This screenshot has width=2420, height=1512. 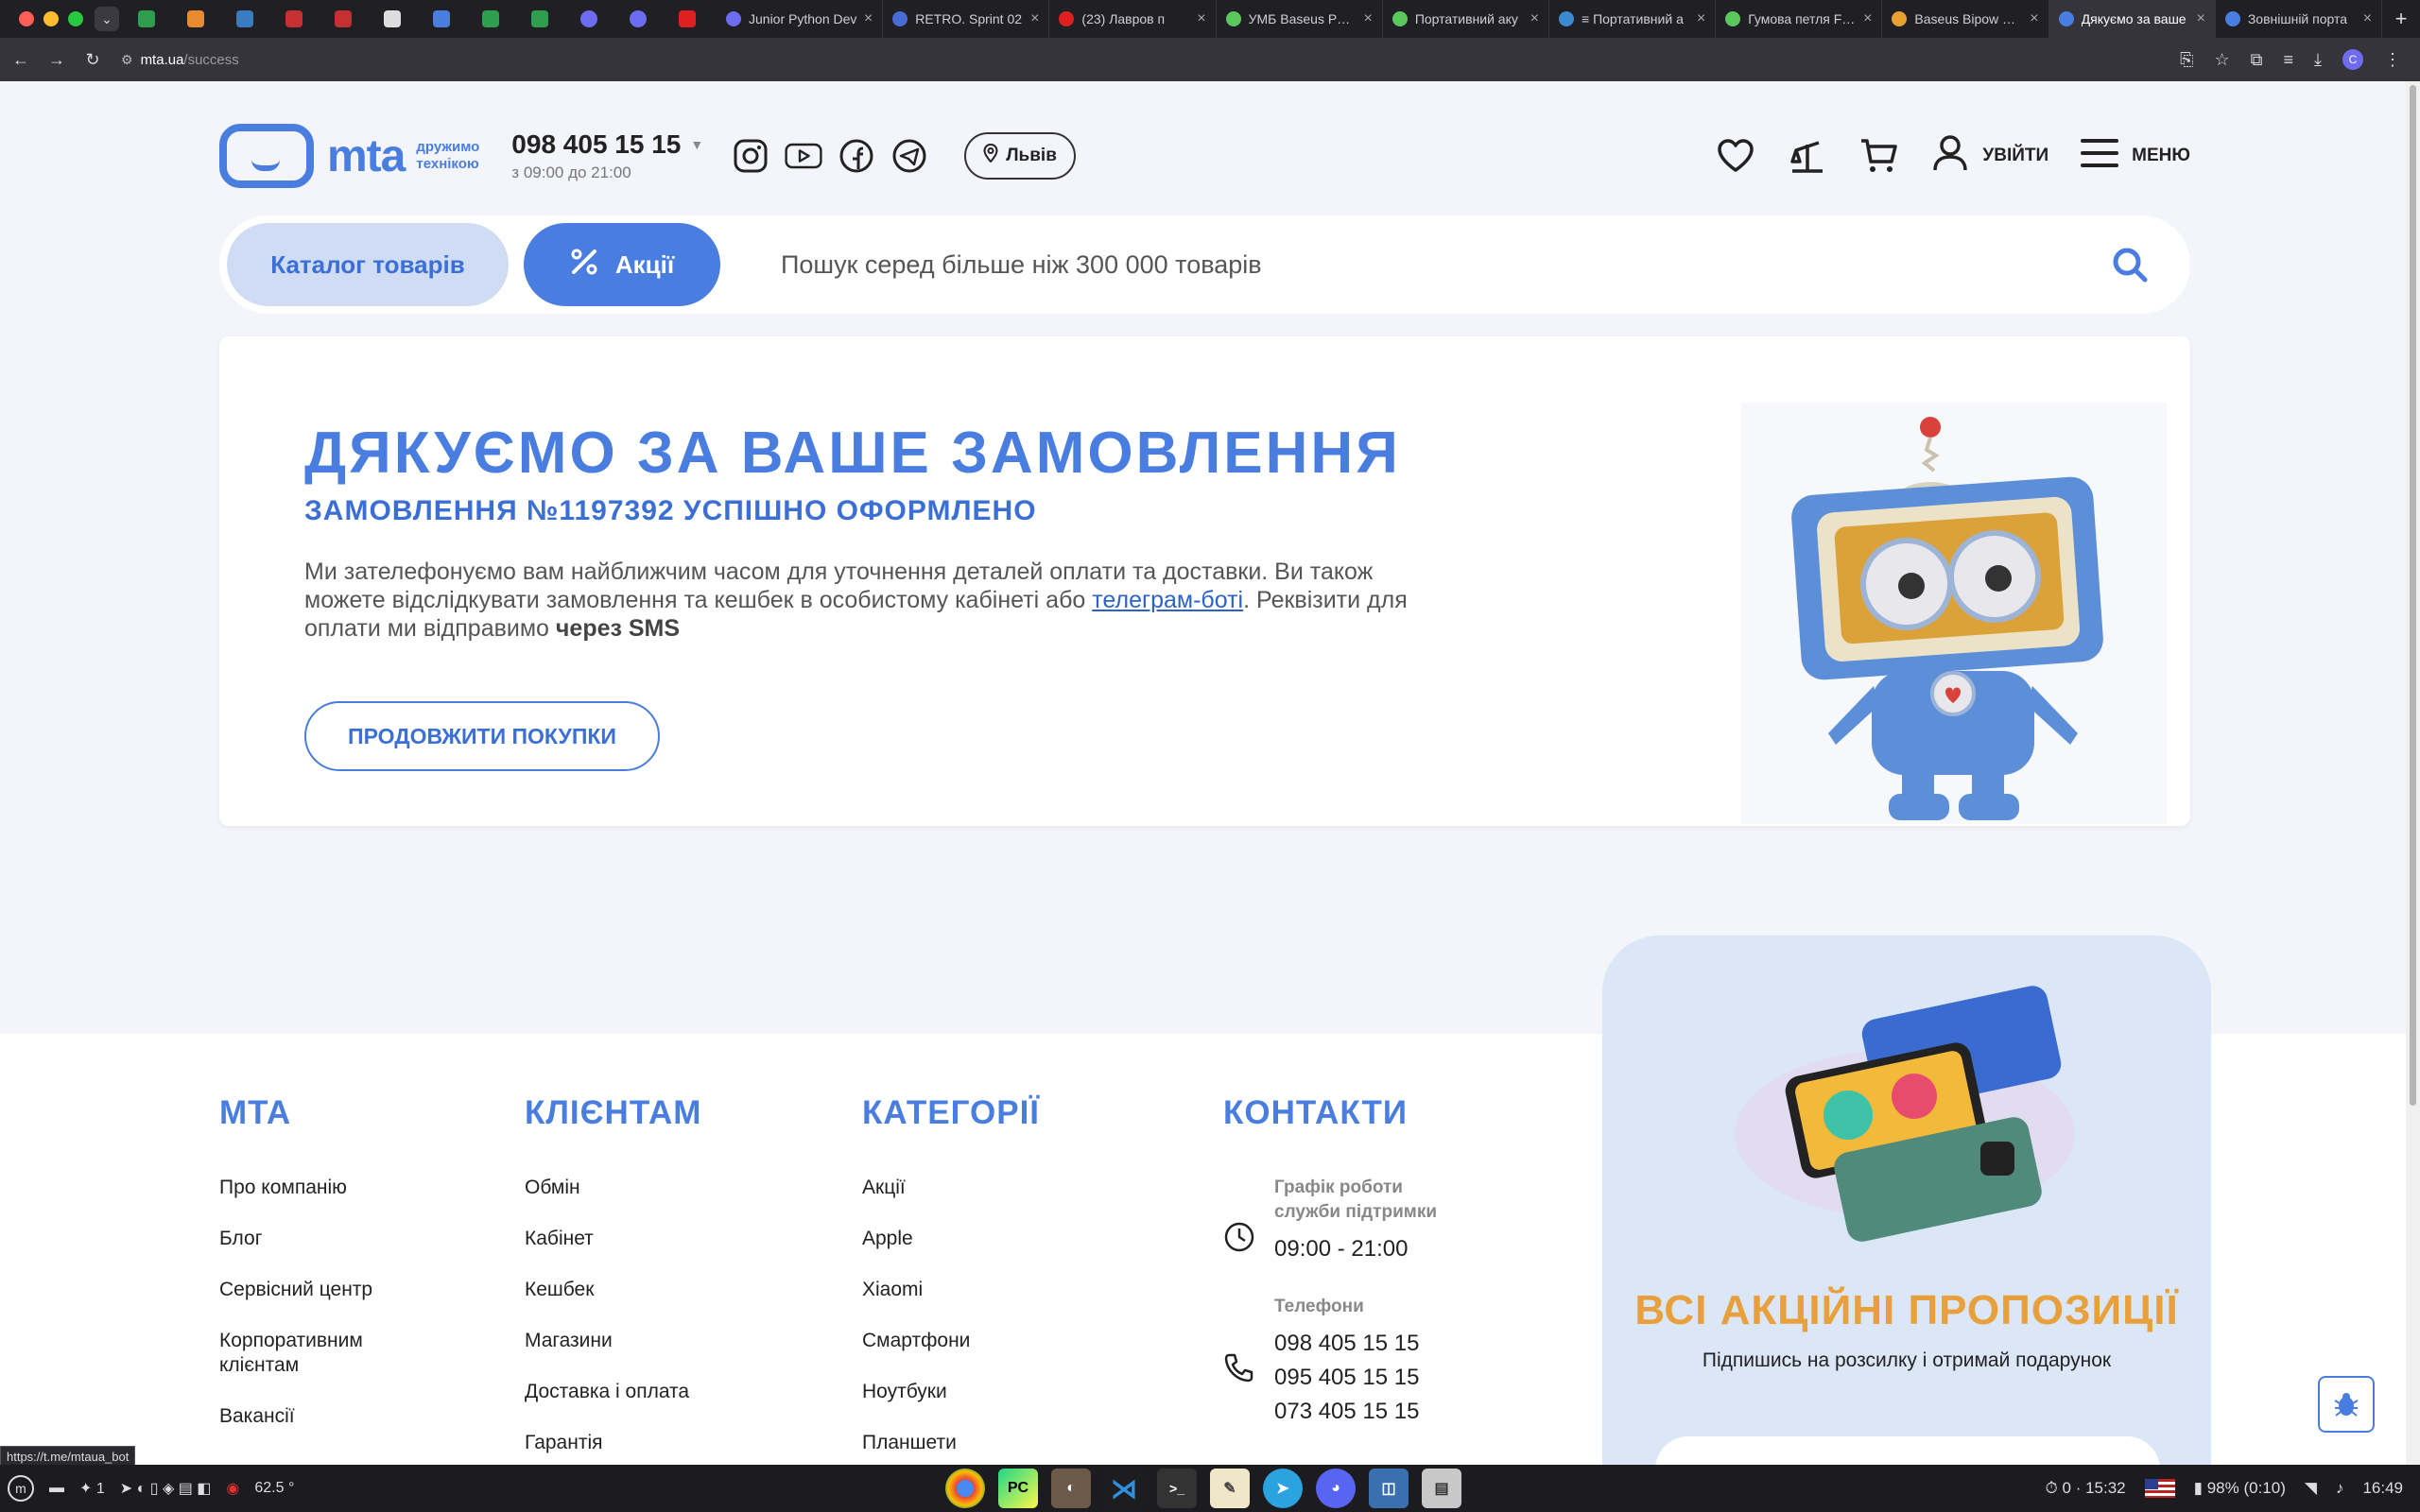 I want to click on vscode-app-icon: ⋊, so click(x=1124, y=1488).